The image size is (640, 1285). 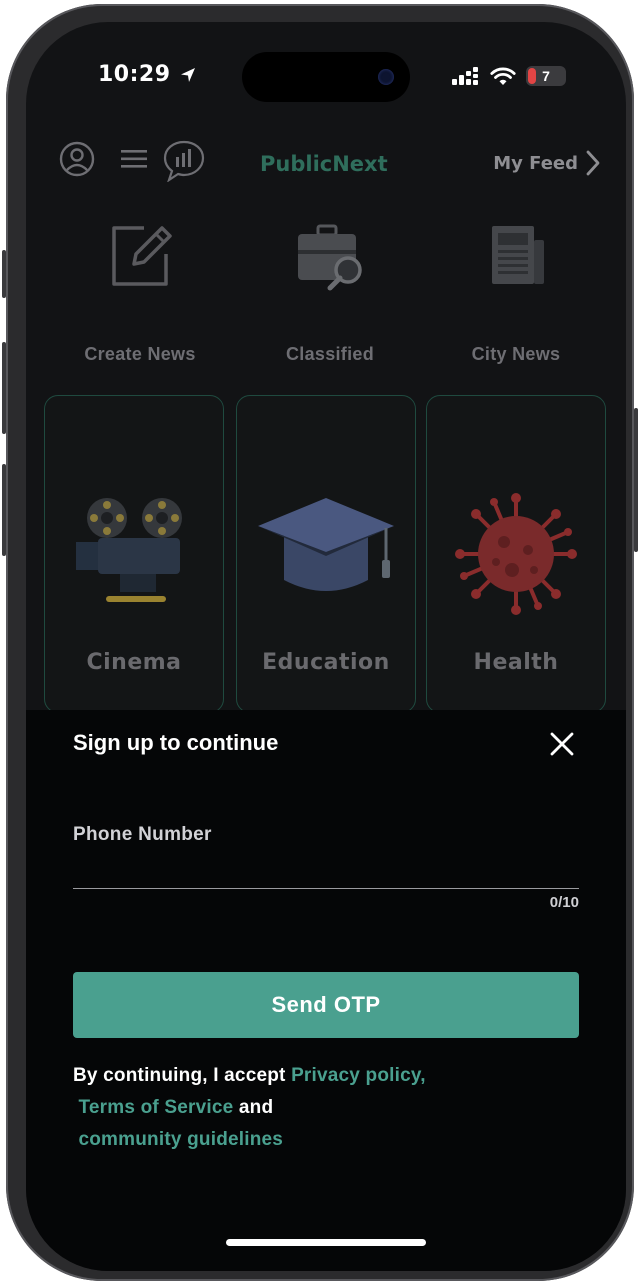 I want to click on status-indicators: 7, so click(x=509, y=76).